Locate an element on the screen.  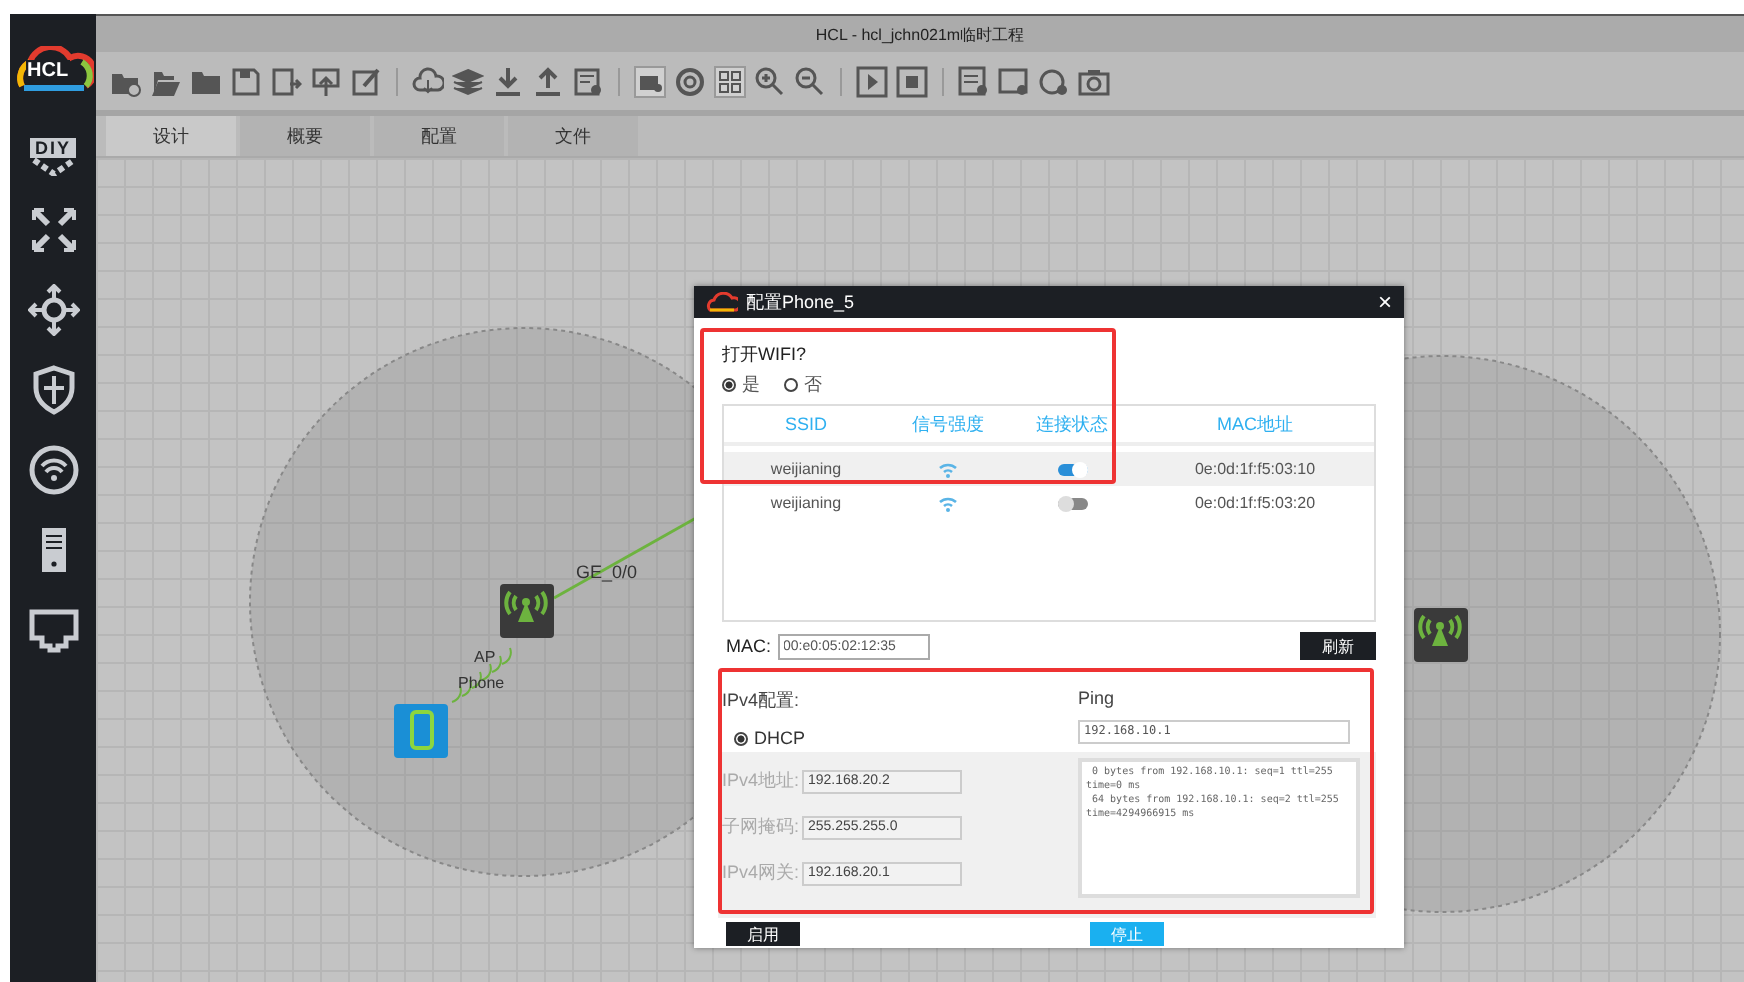
cloud-icon is located at coordinates (428, 81).